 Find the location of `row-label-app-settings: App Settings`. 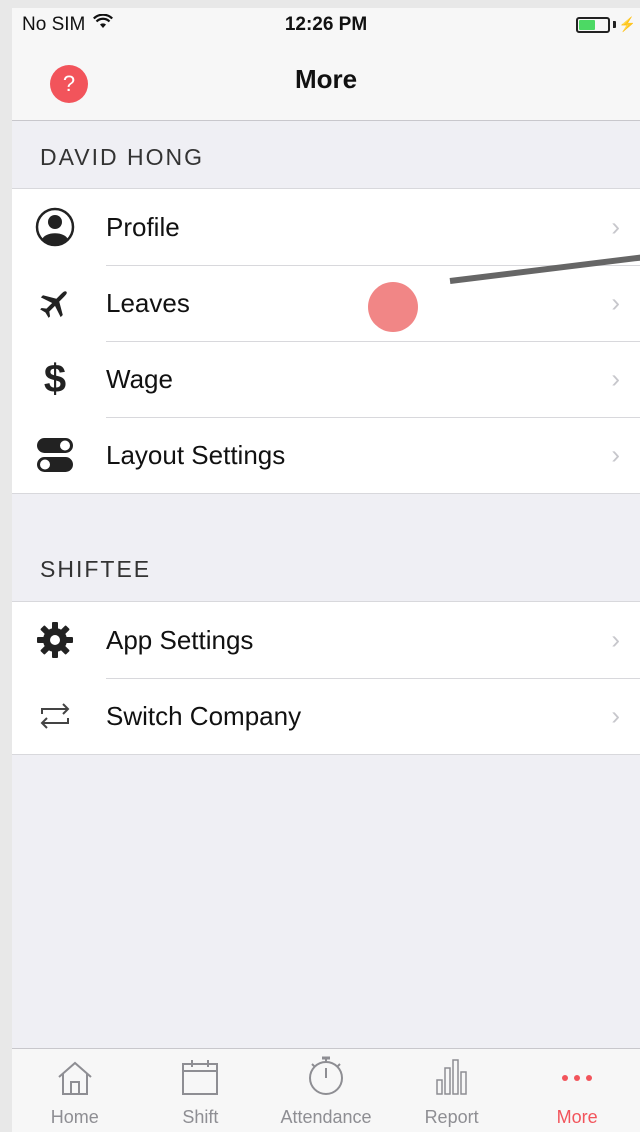

row-label-app-settings: App Settings is located at coordinates (180, 639).